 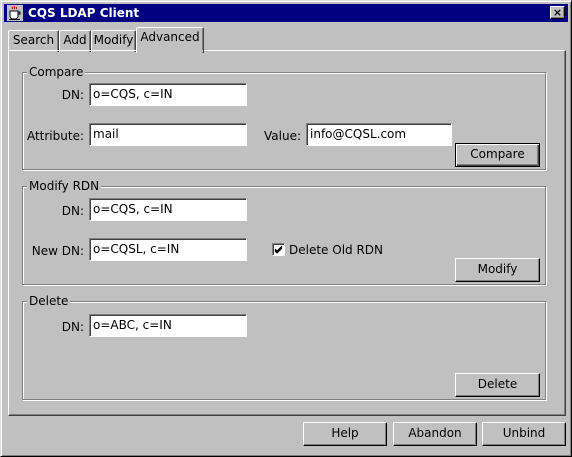 What do you see at coordinates (170, 51) in the screenshot?
I see `active-tab-connector` at bounding box center [170, 51].